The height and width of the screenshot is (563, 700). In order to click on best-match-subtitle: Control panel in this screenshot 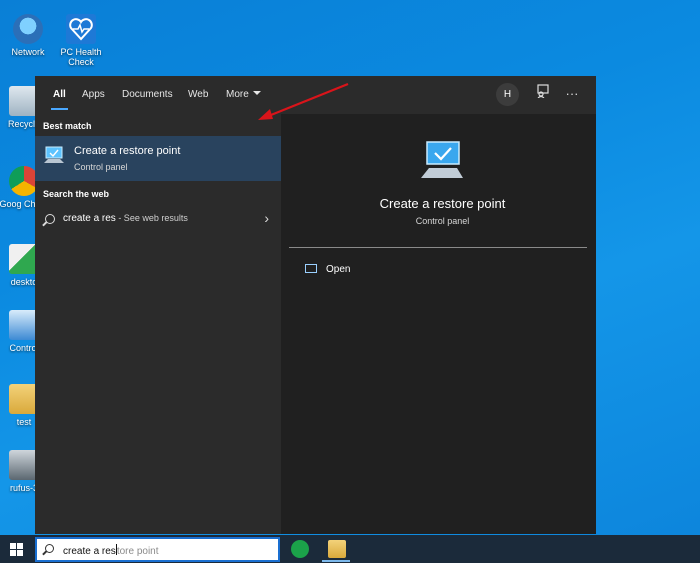, I will do `click(101, 167)`.